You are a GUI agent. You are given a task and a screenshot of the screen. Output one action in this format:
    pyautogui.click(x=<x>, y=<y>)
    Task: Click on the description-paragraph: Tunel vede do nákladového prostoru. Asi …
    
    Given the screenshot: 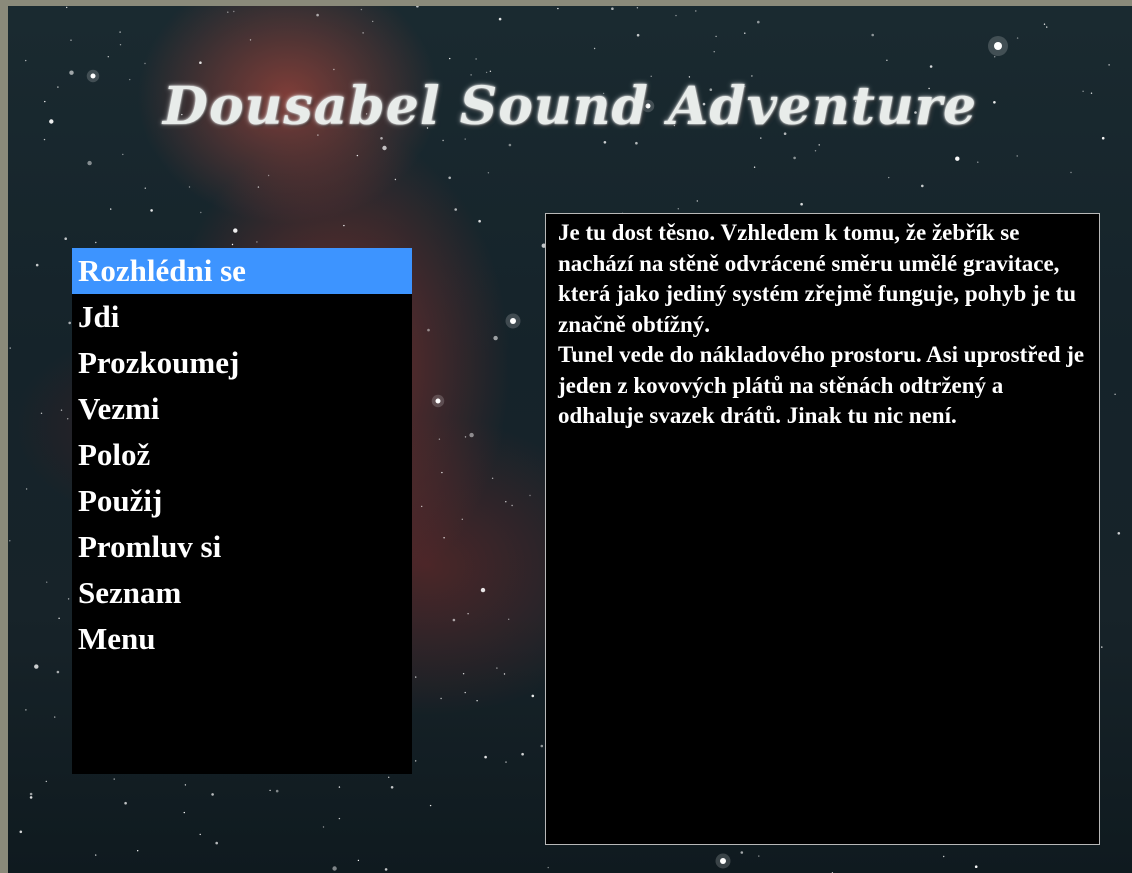 What is the action you would take?
    pyautogui.click(x=821, y=385)
    